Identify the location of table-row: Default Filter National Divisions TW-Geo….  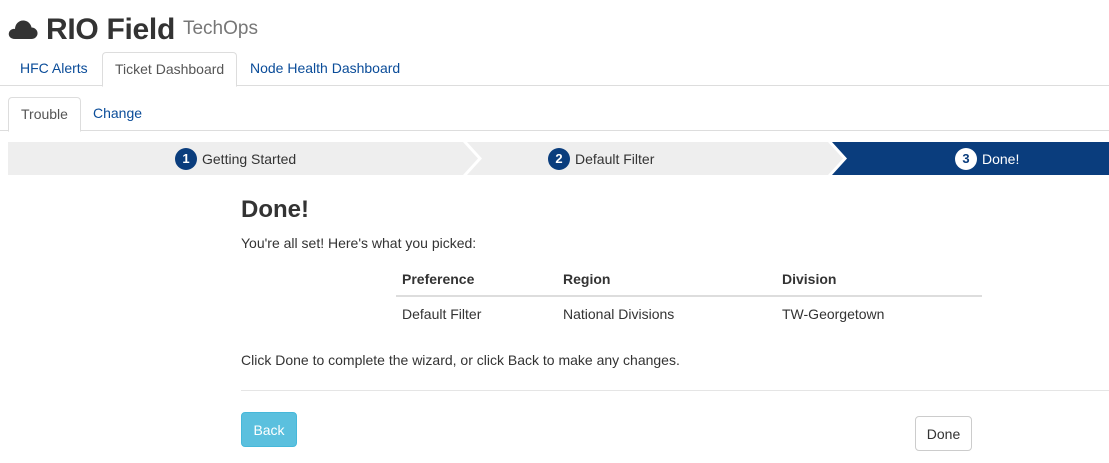
(689, 313).